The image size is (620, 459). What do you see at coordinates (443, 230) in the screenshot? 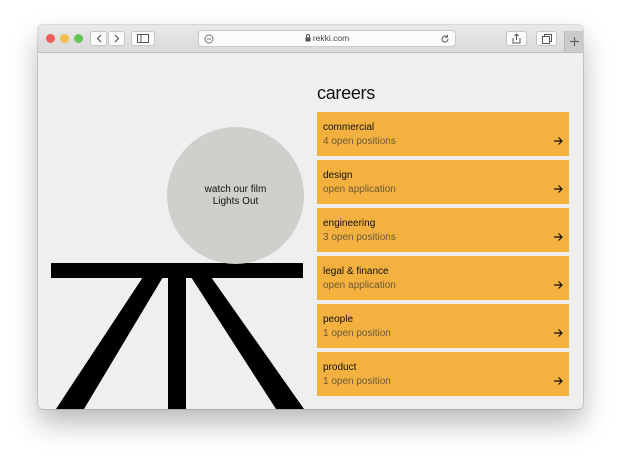
I see `career-item-engineering: engineering 3 open positions` at bounding box center [443, 230].